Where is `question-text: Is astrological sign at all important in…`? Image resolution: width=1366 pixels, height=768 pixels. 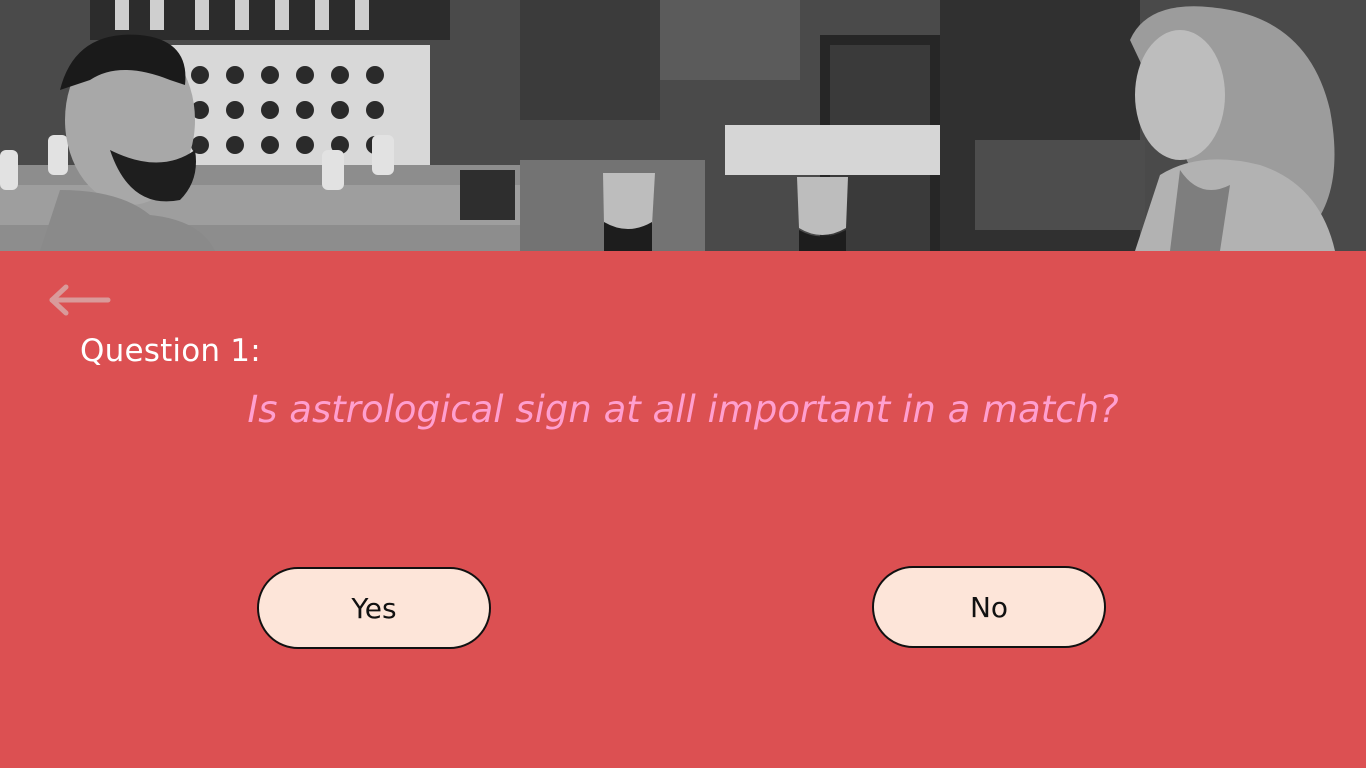
question-text: Is astrological sign at all important in… is located at coordinates (683, 409).